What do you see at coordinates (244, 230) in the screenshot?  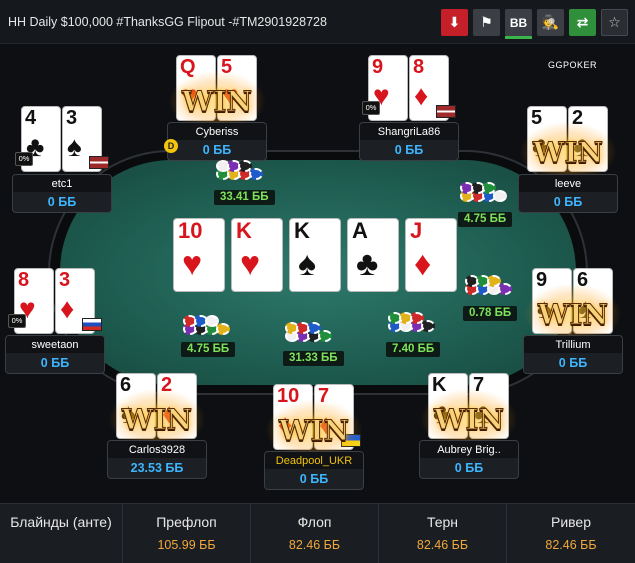 I see `card-rank: K` at bounding box center [244, 230].